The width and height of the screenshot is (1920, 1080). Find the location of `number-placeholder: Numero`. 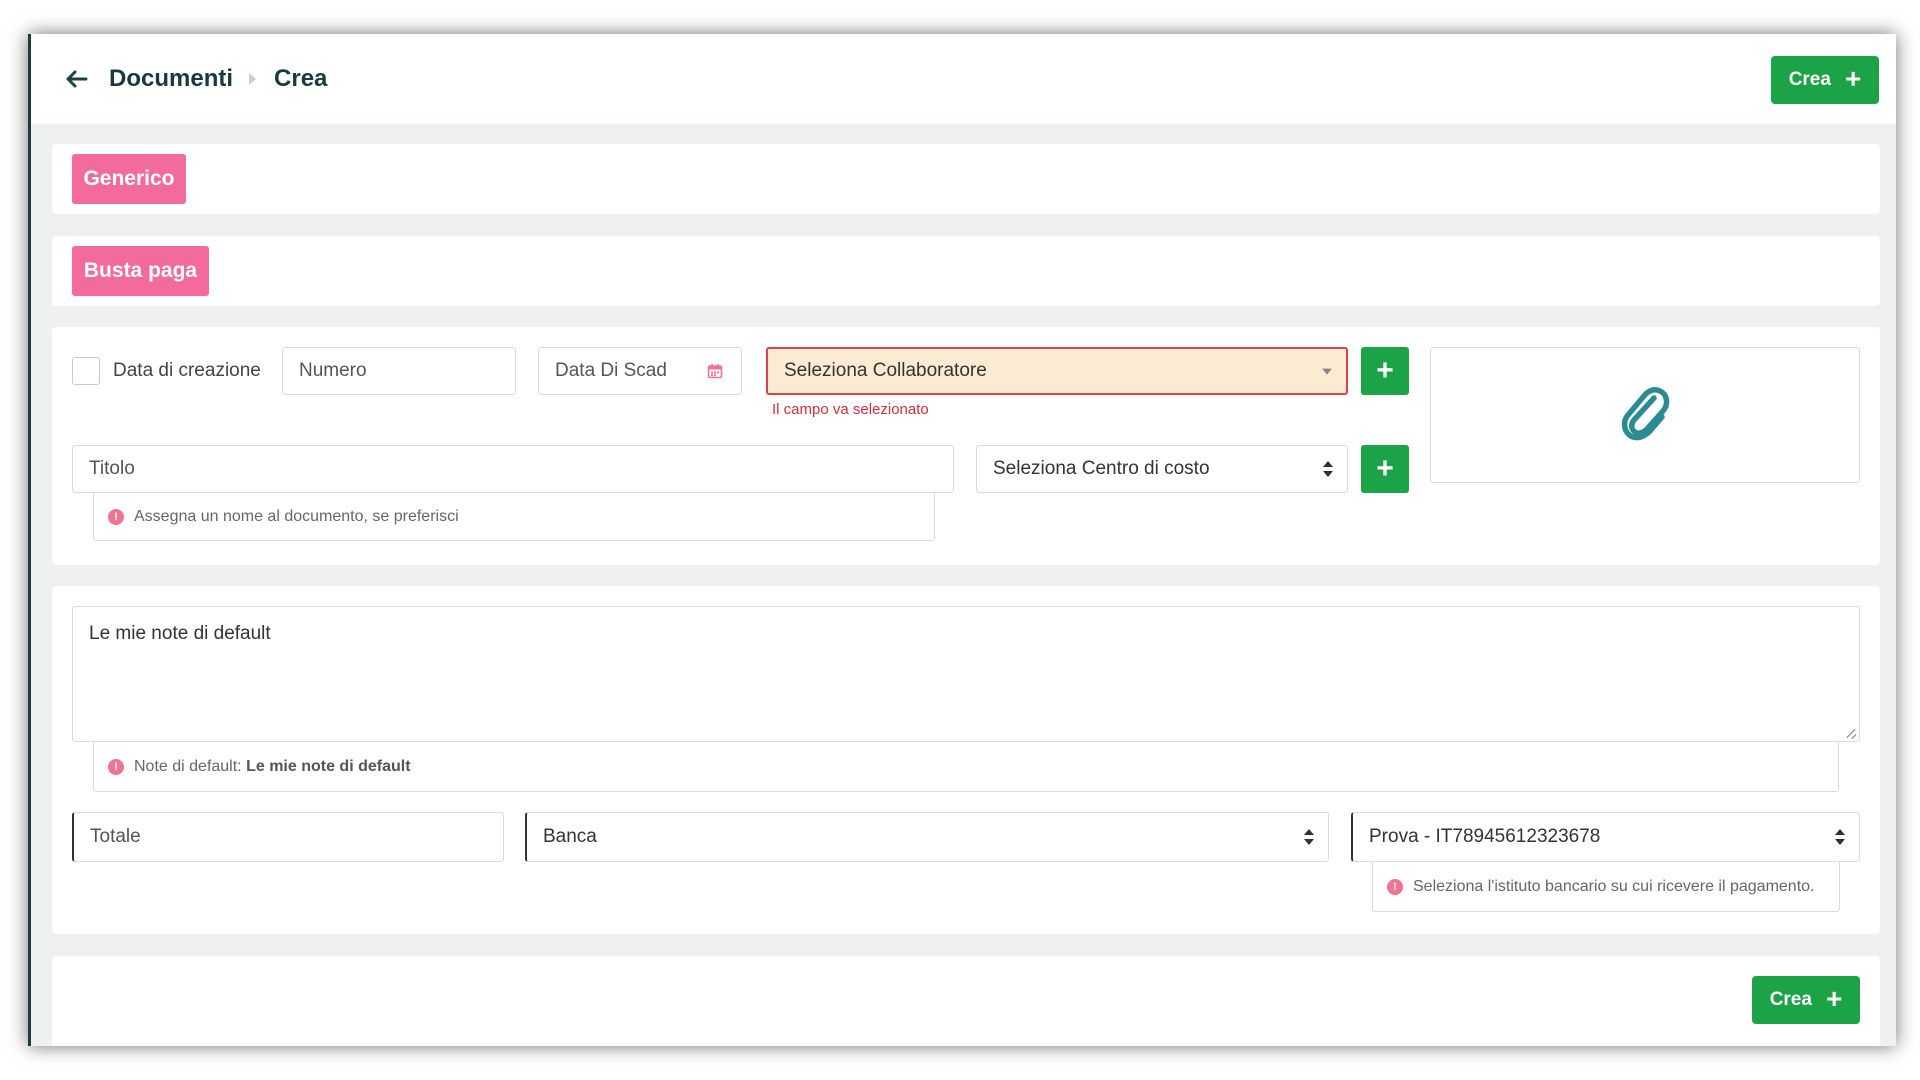

number-placeholder: Numero is located at coordinates (333, 370).